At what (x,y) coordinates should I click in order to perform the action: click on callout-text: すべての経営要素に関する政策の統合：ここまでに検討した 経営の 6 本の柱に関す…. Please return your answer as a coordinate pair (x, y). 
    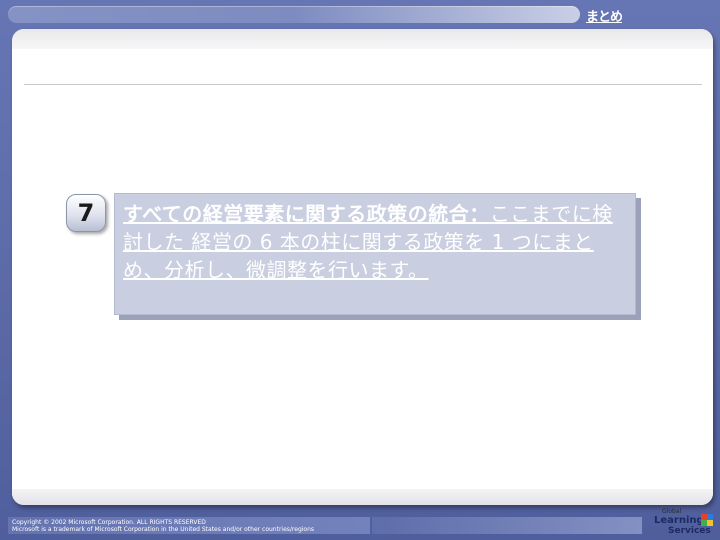
    Looking at the image, I should click on (378, 242).